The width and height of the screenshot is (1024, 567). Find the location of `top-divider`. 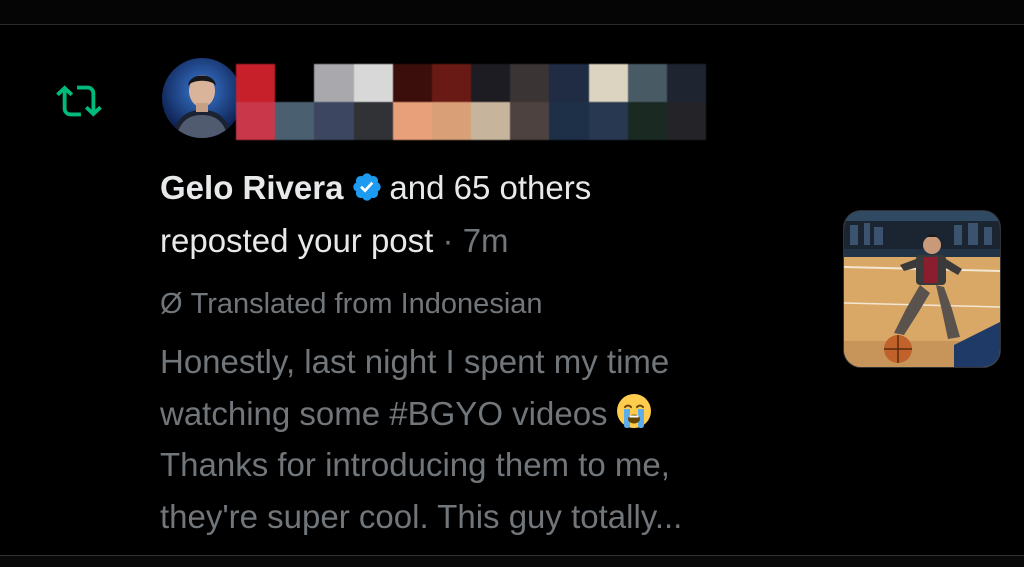

top-divider is located at coordinates (512, 24).